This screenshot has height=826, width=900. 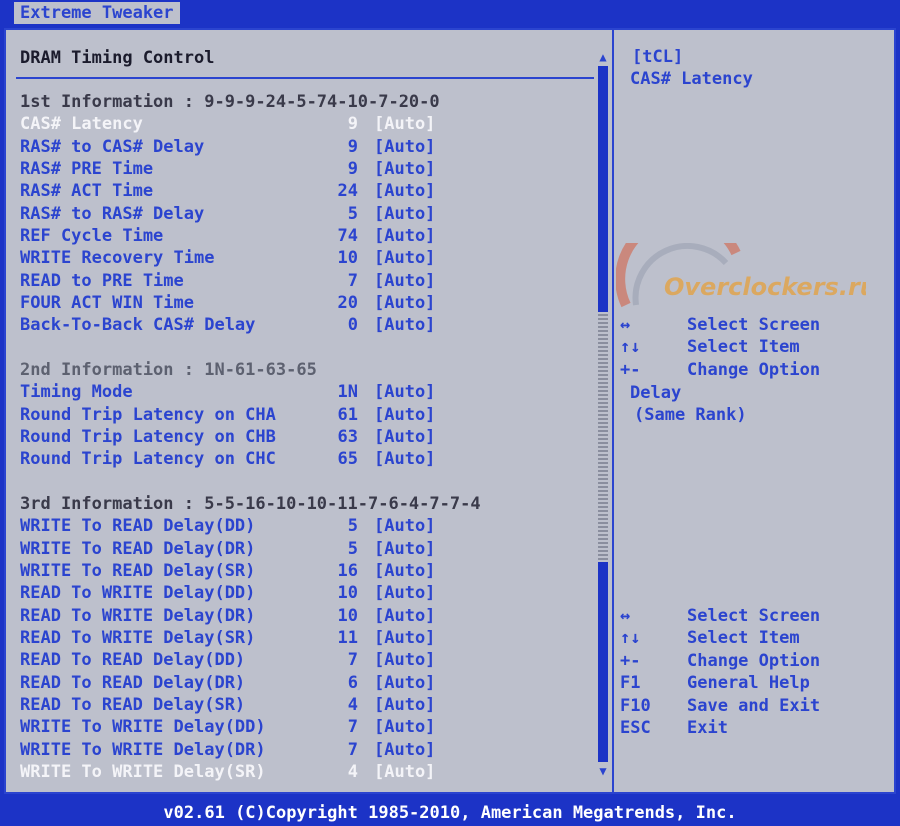 I want to click on setting-row: WRITE To READ Delay(DD) 5 [Auto], so click(x=307, y=526).